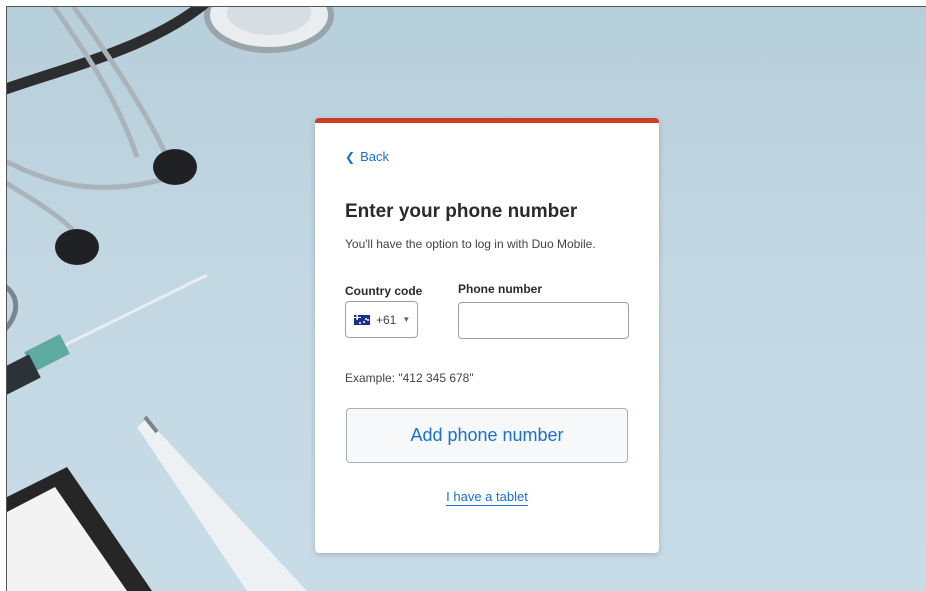  Describe the element at coordinates (350, 156) in the screenshot. I see `chevron-left-icon: ❮` at that location.